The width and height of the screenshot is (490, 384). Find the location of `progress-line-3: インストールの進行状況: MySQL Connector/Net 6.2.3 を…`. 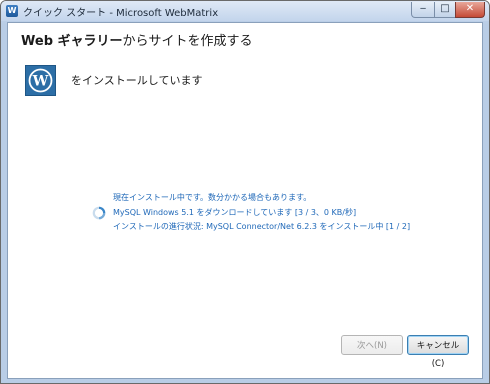

progress-line-3: インストールの進行状況: MySQL Connector/Net 6.2.3 を… is located at coordinates (262, 226).